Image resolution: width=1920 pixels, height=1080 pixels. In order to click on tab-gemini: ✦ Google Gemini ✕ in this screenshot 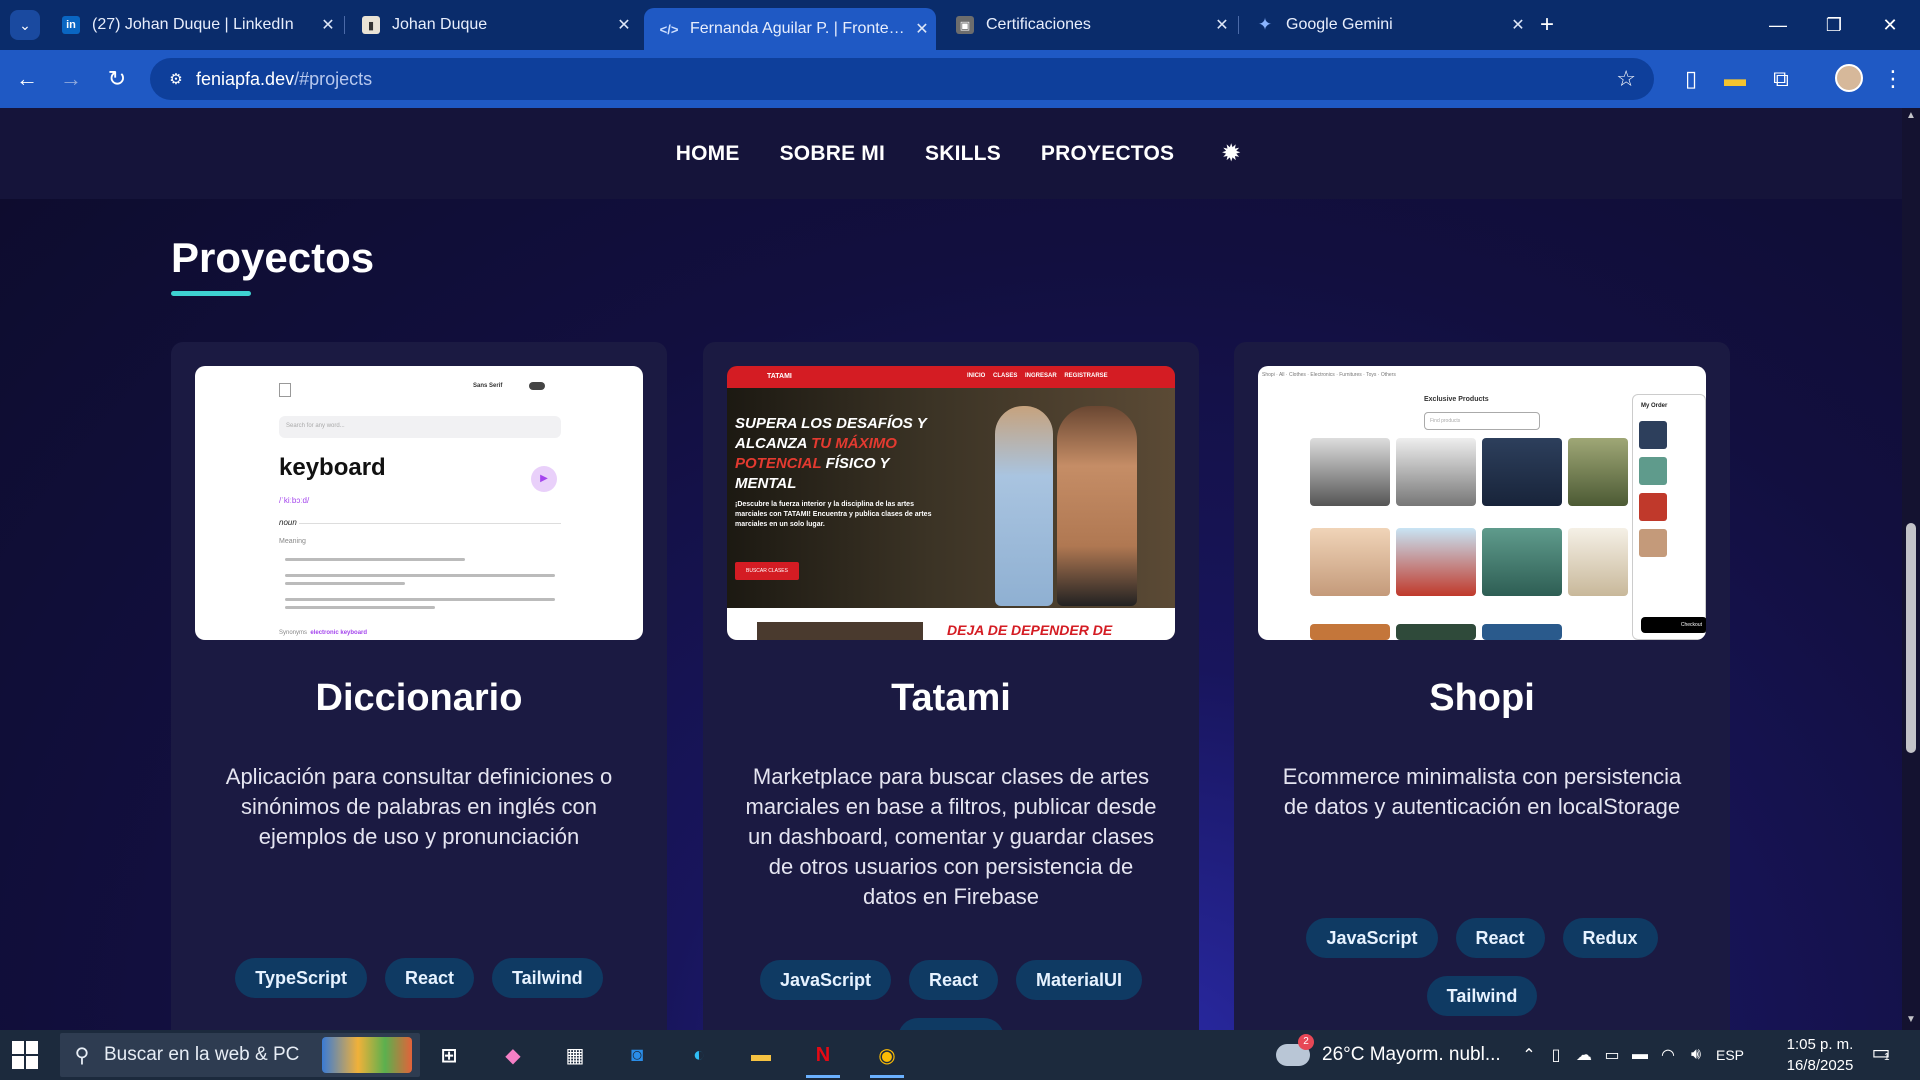, I will do `click(1386, 25)`.